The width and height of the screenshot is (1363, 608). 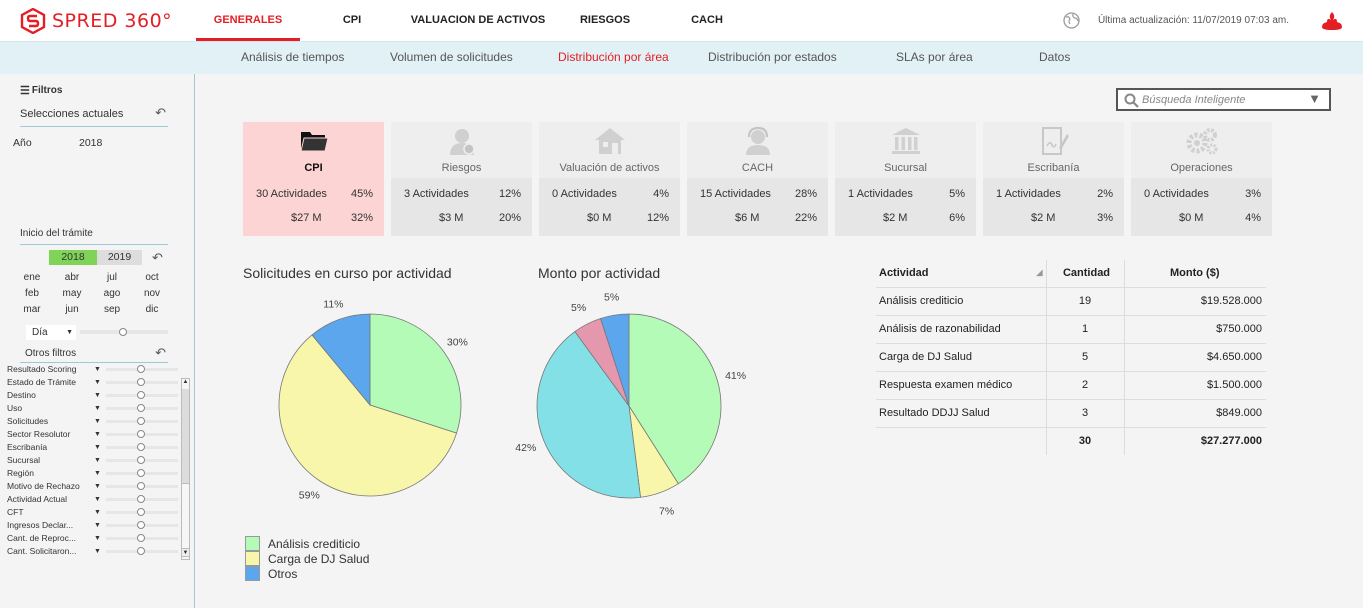 I want to click on month-feb: feb, so click(x=32, y=293).